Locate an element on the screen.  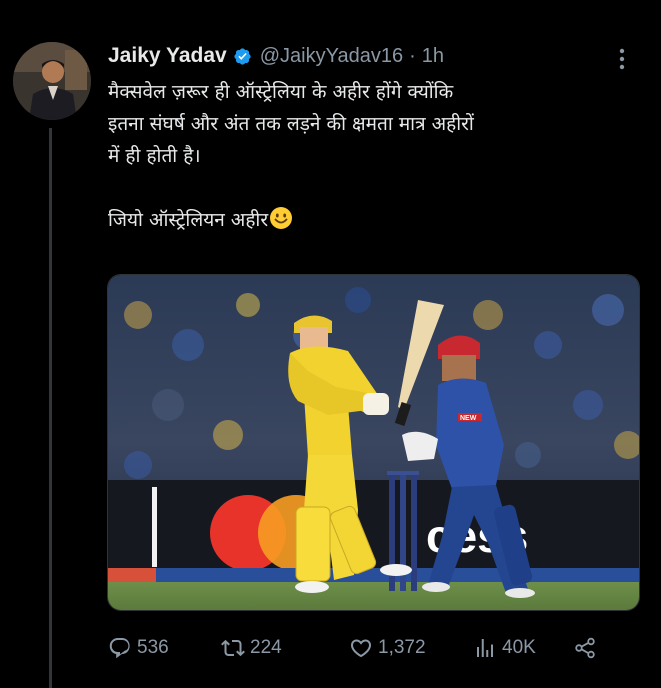
avatar is located at coordinates (52, 81).